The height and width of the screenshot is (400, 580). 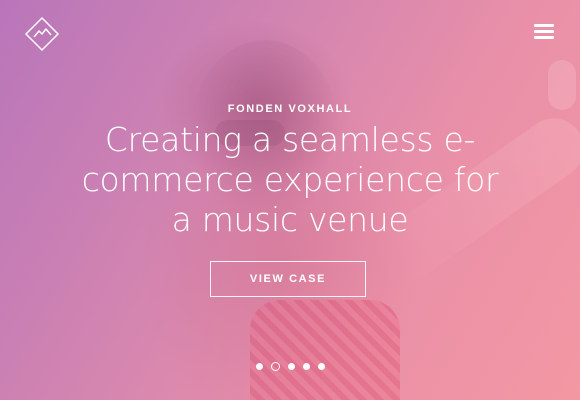 I want to click on menu-bar-bottom, so click(x=544, y=37).